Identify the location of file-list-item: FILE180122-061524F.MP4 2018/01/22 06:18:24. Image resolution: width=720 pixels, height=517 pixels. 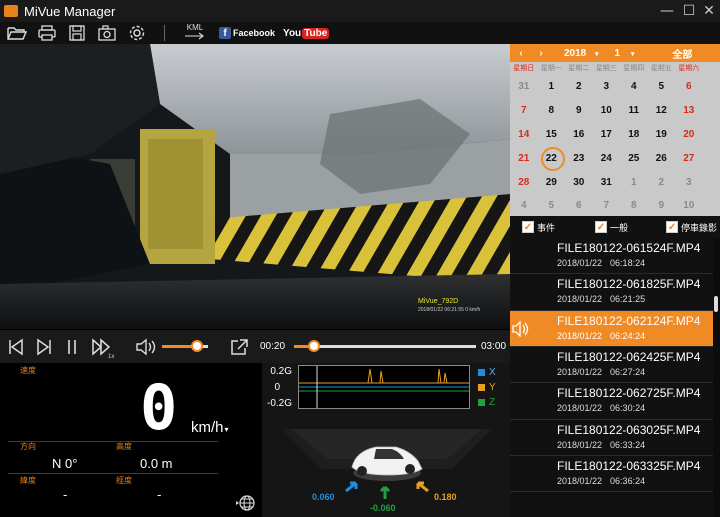
(611, 256).